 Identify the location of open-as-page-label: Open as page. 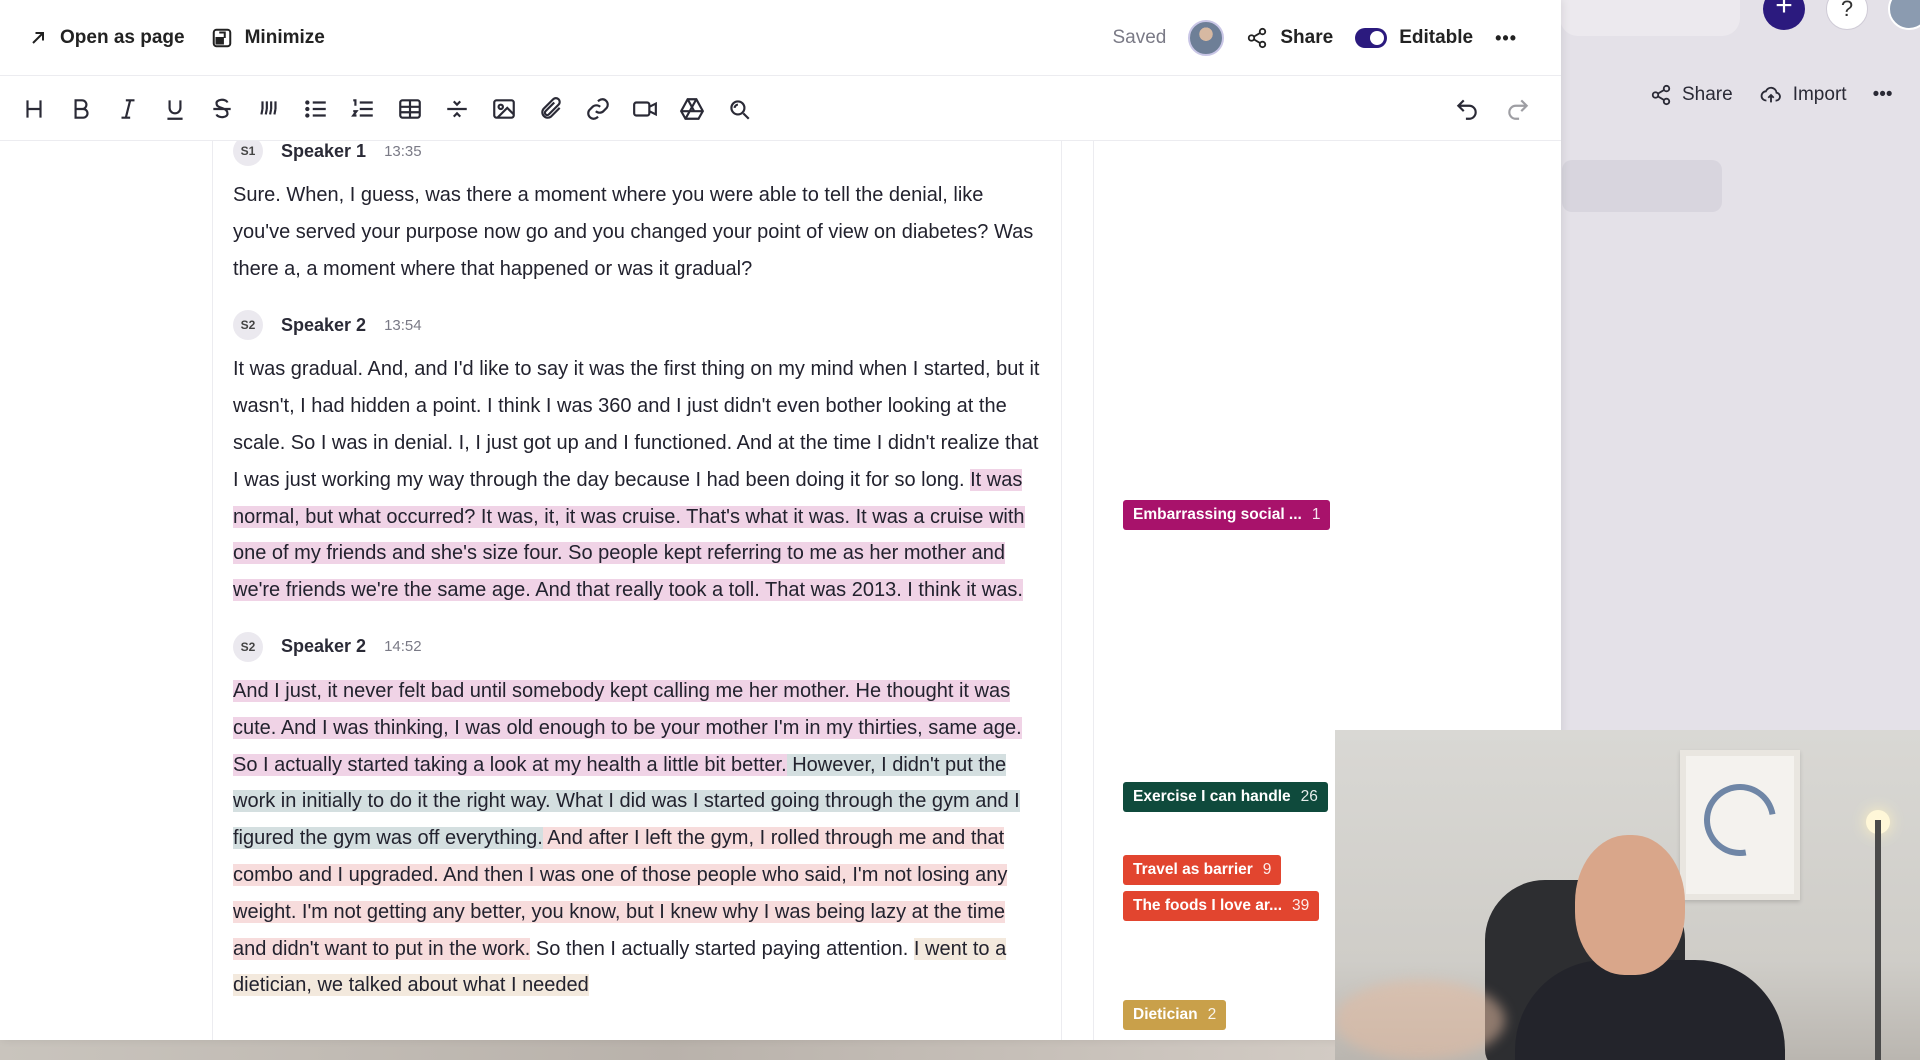
(122, 37).